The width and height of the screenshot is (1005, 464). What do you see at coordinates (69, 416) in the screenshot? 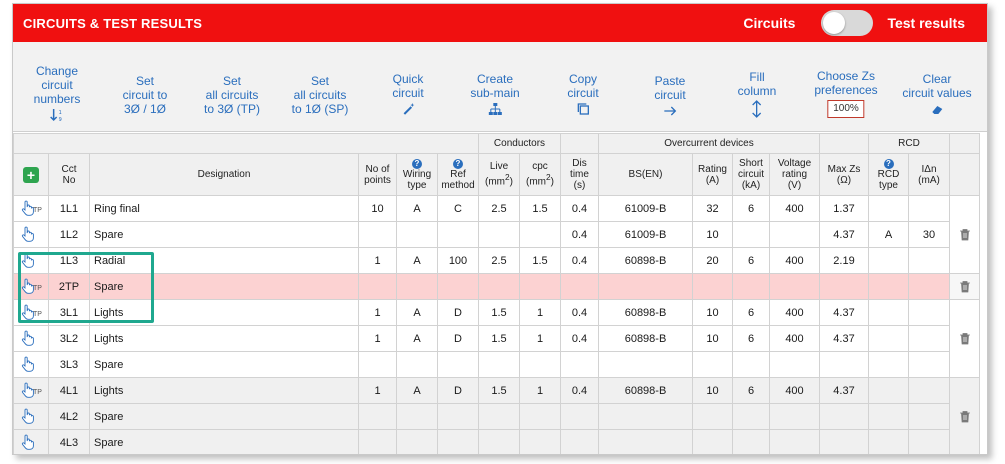
I see `cell-cct: 4L2` at bounding box center [69, 416].